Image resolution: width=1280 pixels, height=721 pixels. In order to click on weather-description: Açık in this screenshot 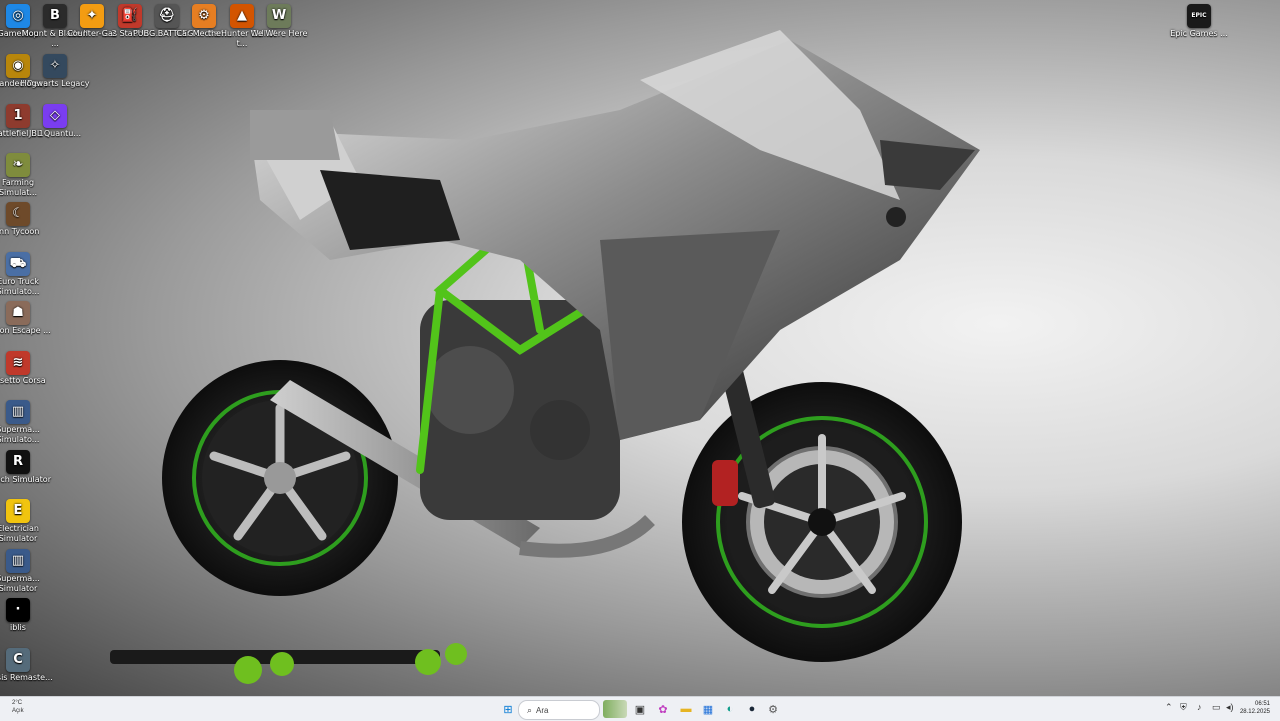, I will do `click(18, 711)`.